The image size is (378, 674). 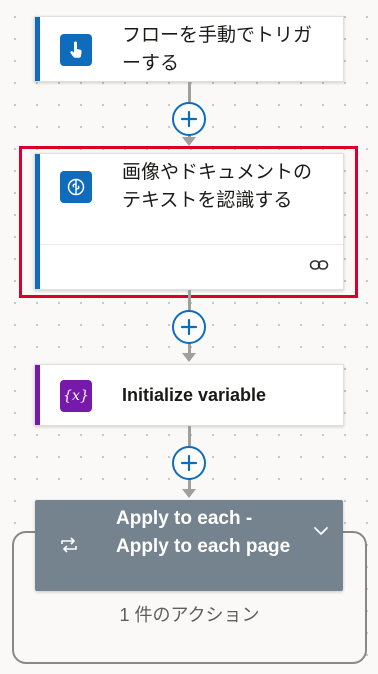 What do you see at coordinates (76, 50) in the screenshot?
I see `hand-tap-icon` at bounding box center [76, 50].